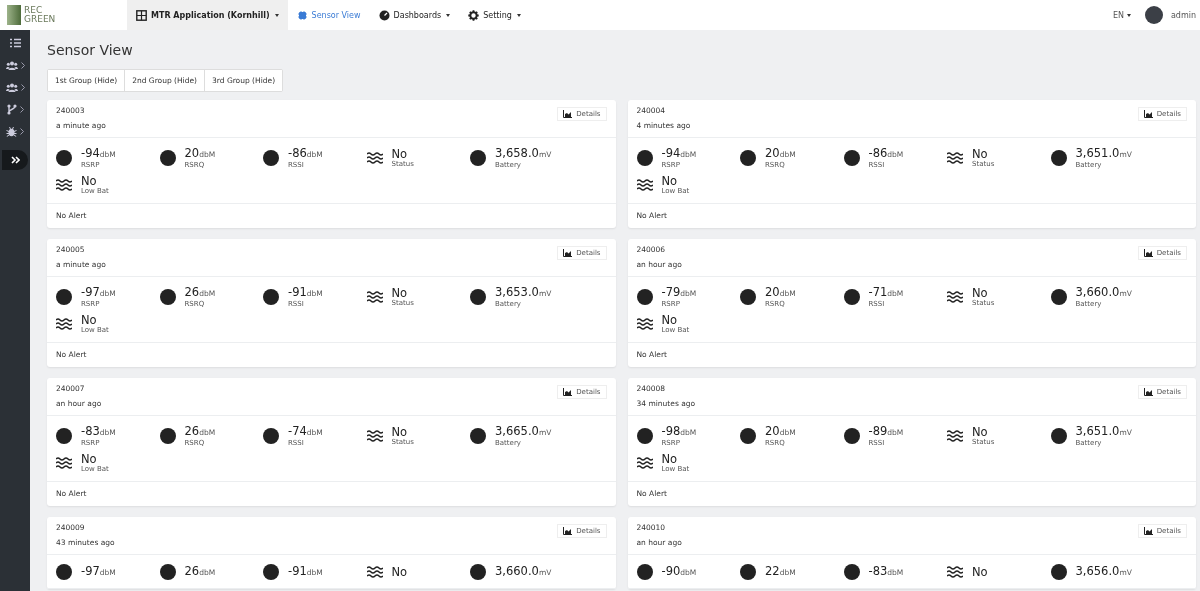  I want to click on nav-menu-item: MTR Application (Kornhill), so click(207, 15).